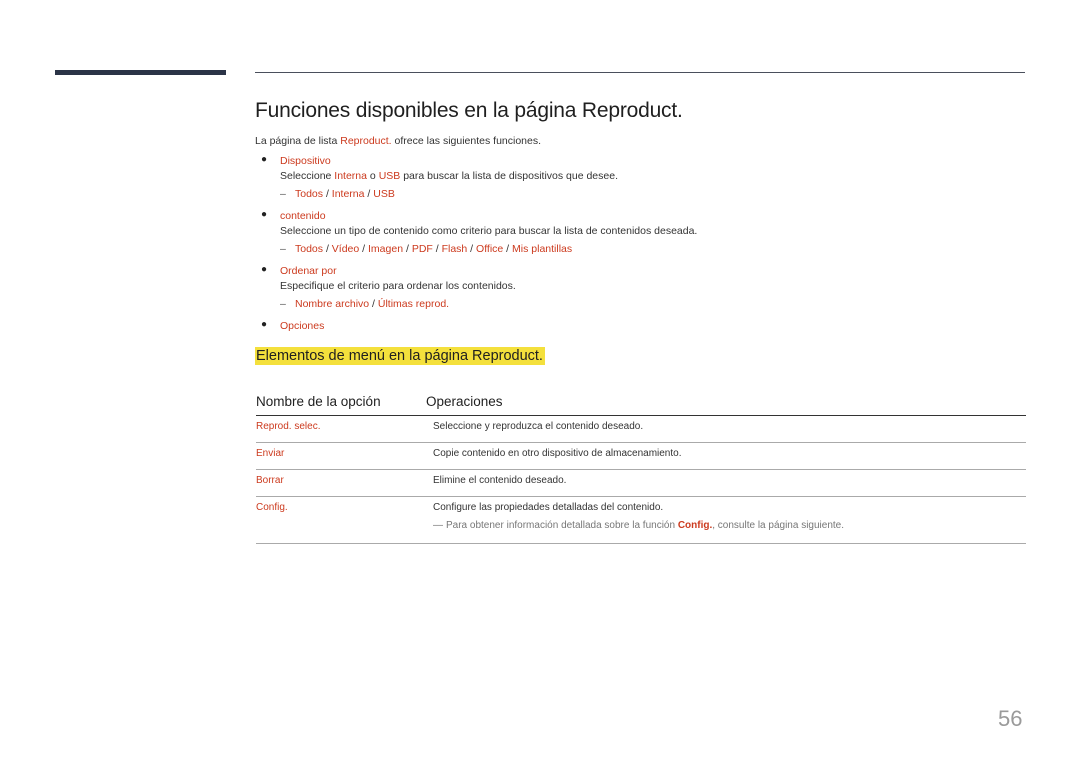 This screenshot has width=1080, height=763. Describe the element at coordinates (641, 483) in the screenshot. I see `table-row: Borrar Elimine el contenido deseado.` at that location.